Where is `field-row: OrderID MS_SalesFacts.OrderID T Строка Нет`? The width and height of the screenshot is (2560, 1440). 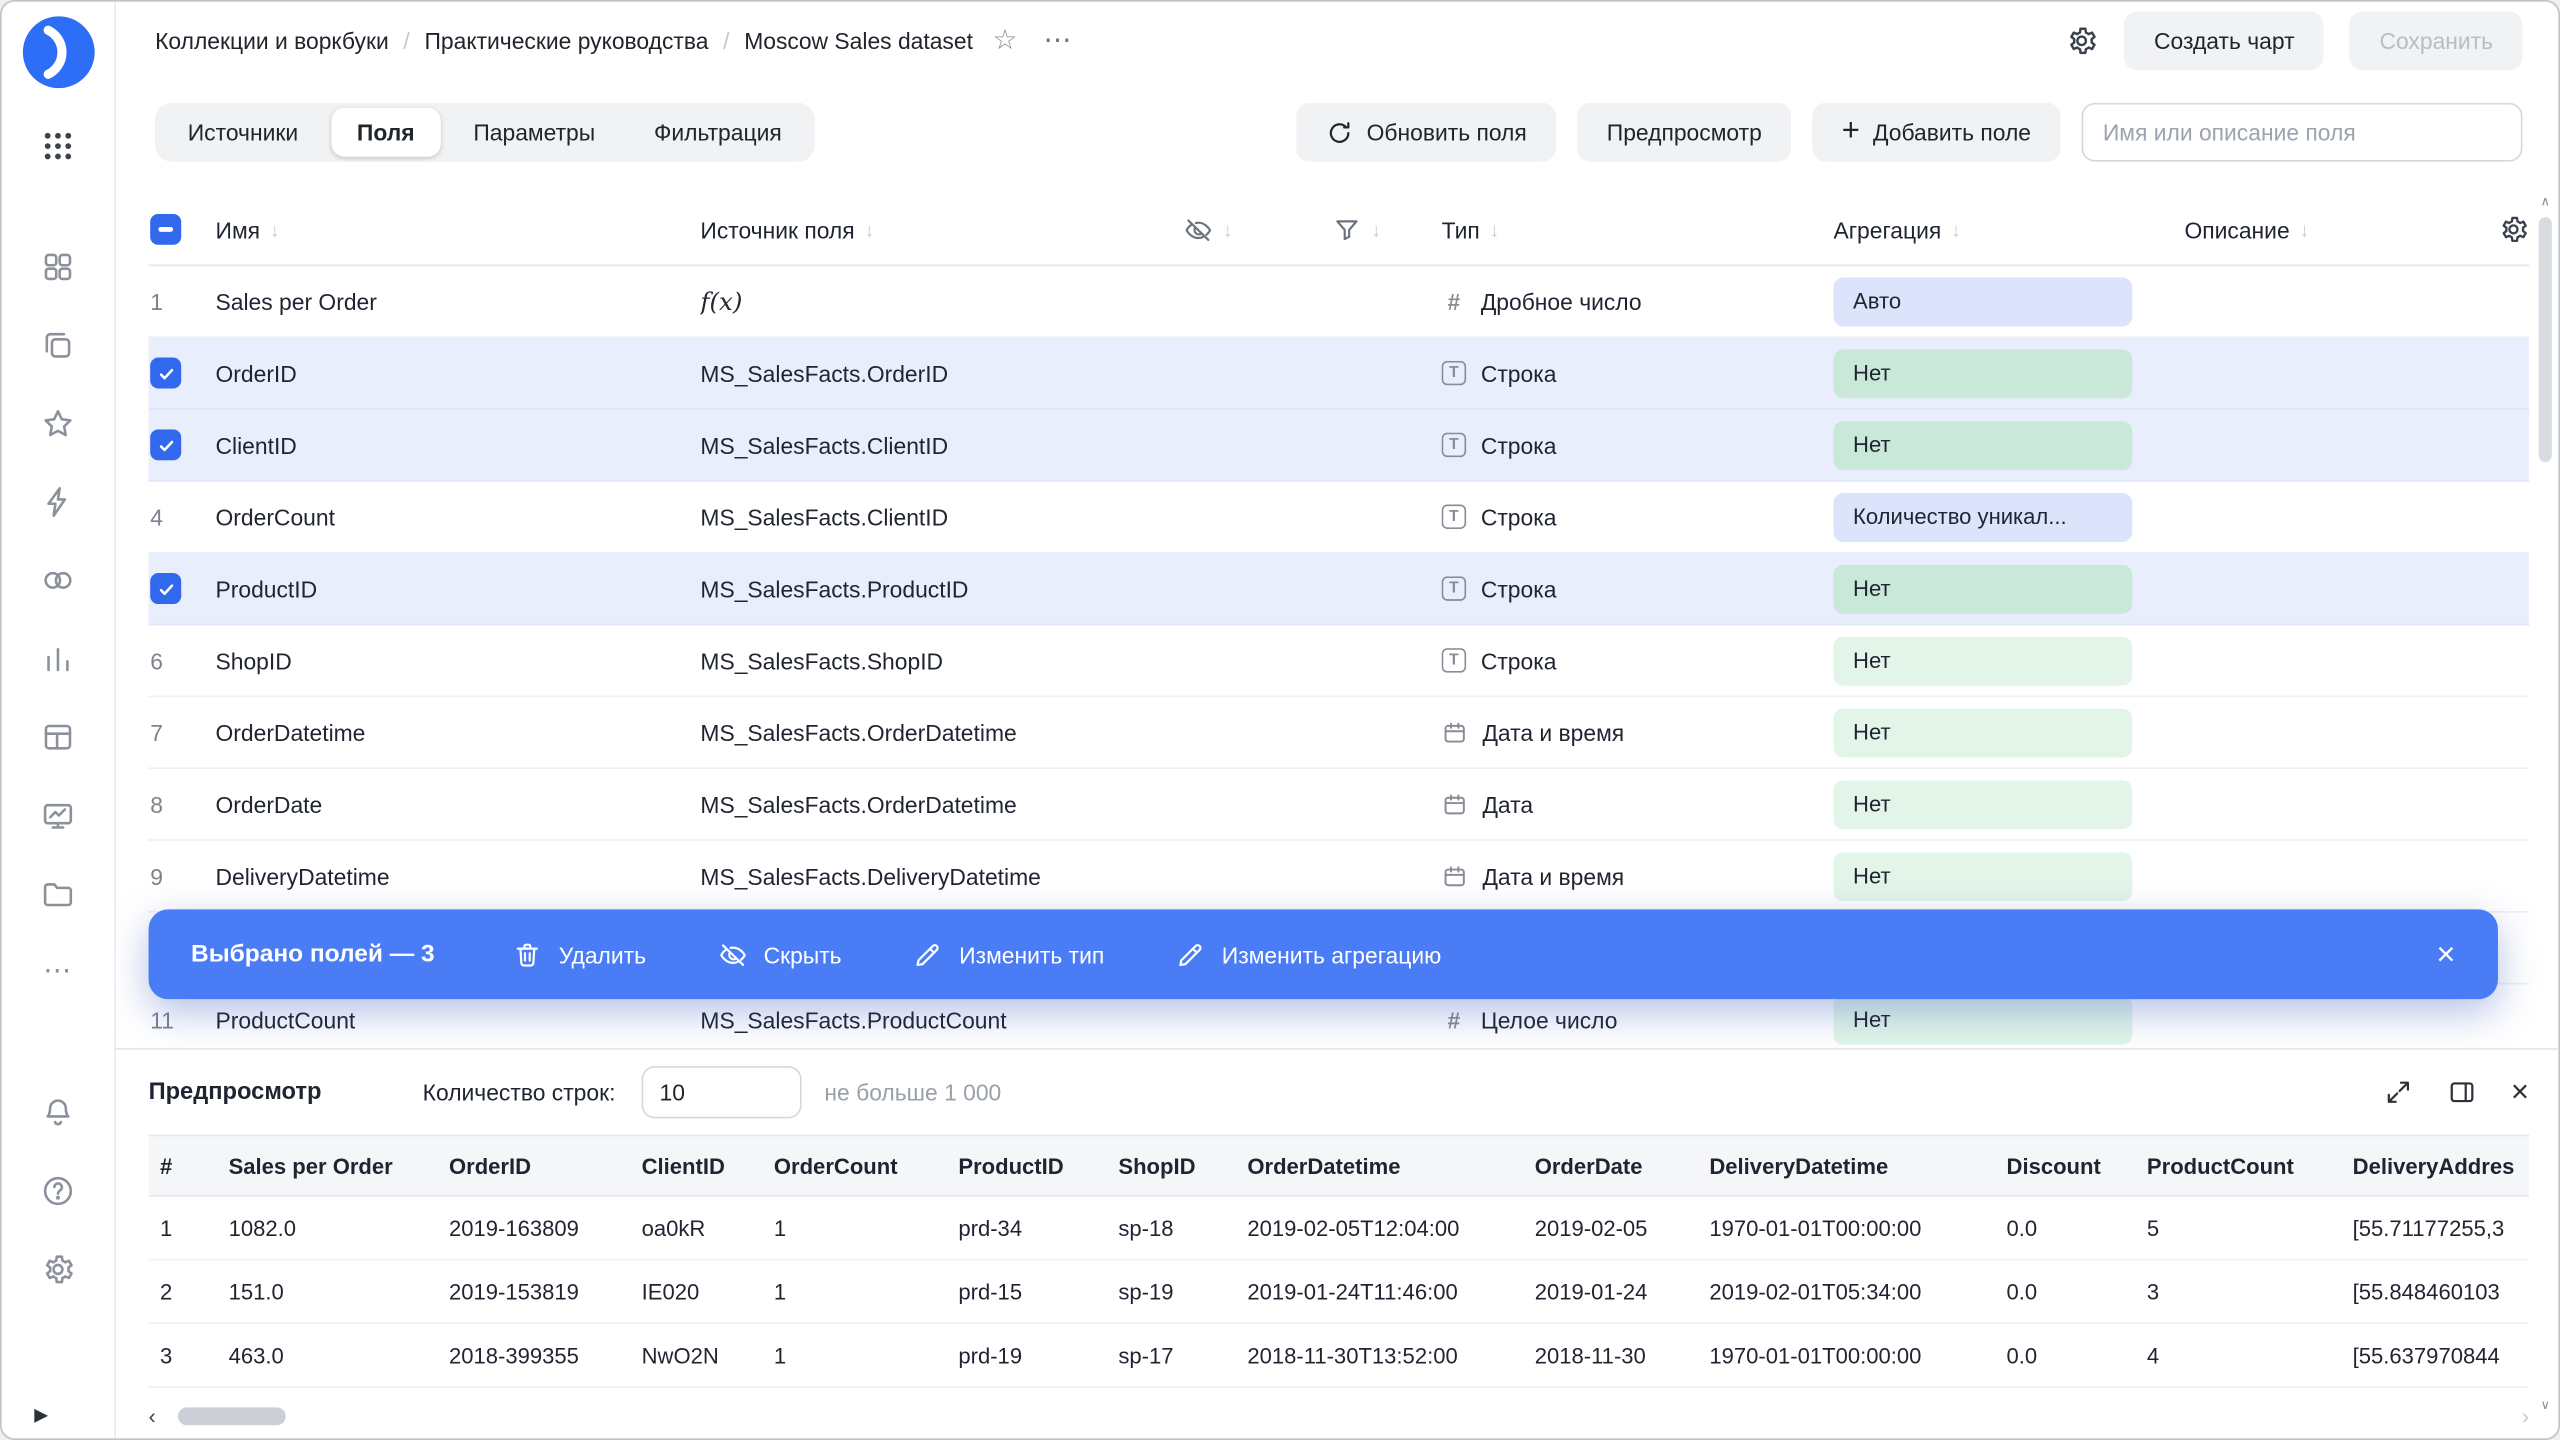 field-row: OrderID MS_SalesFacts.OrderID T Строка Нет is located at coordinates (1338, 373).